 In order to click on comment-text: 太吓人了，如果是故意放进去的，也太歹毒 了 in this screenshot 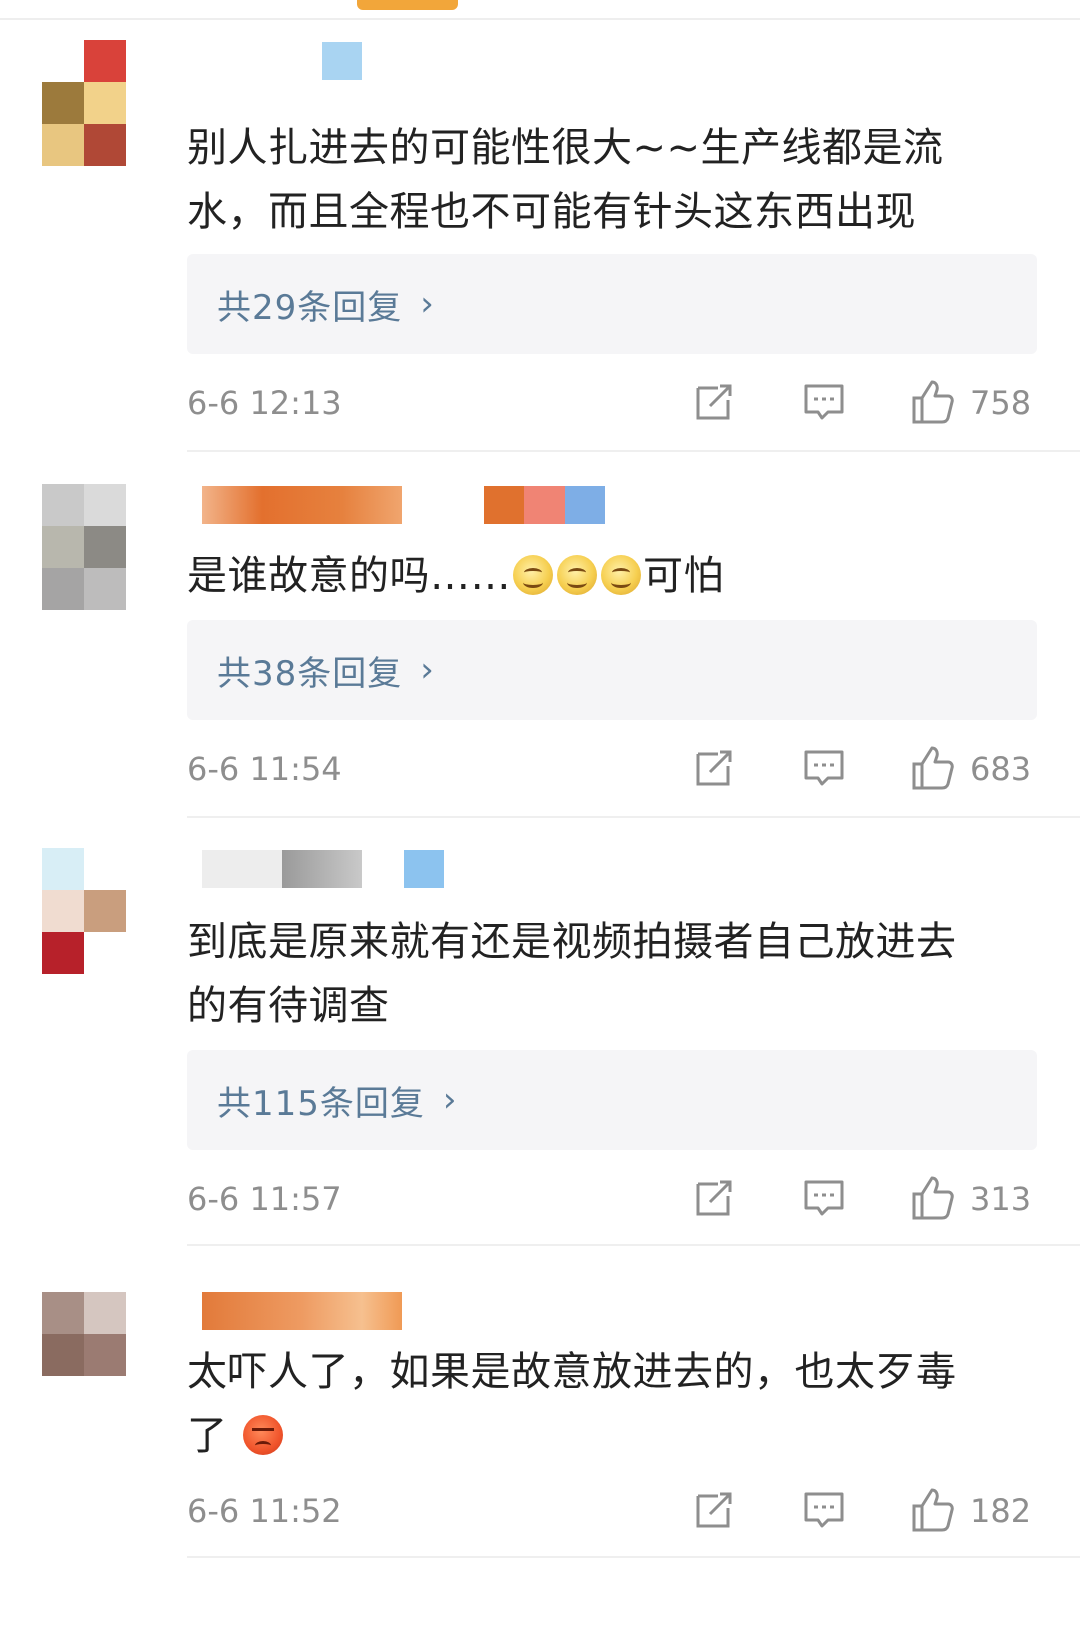, I will do `click(572, 1404)`.